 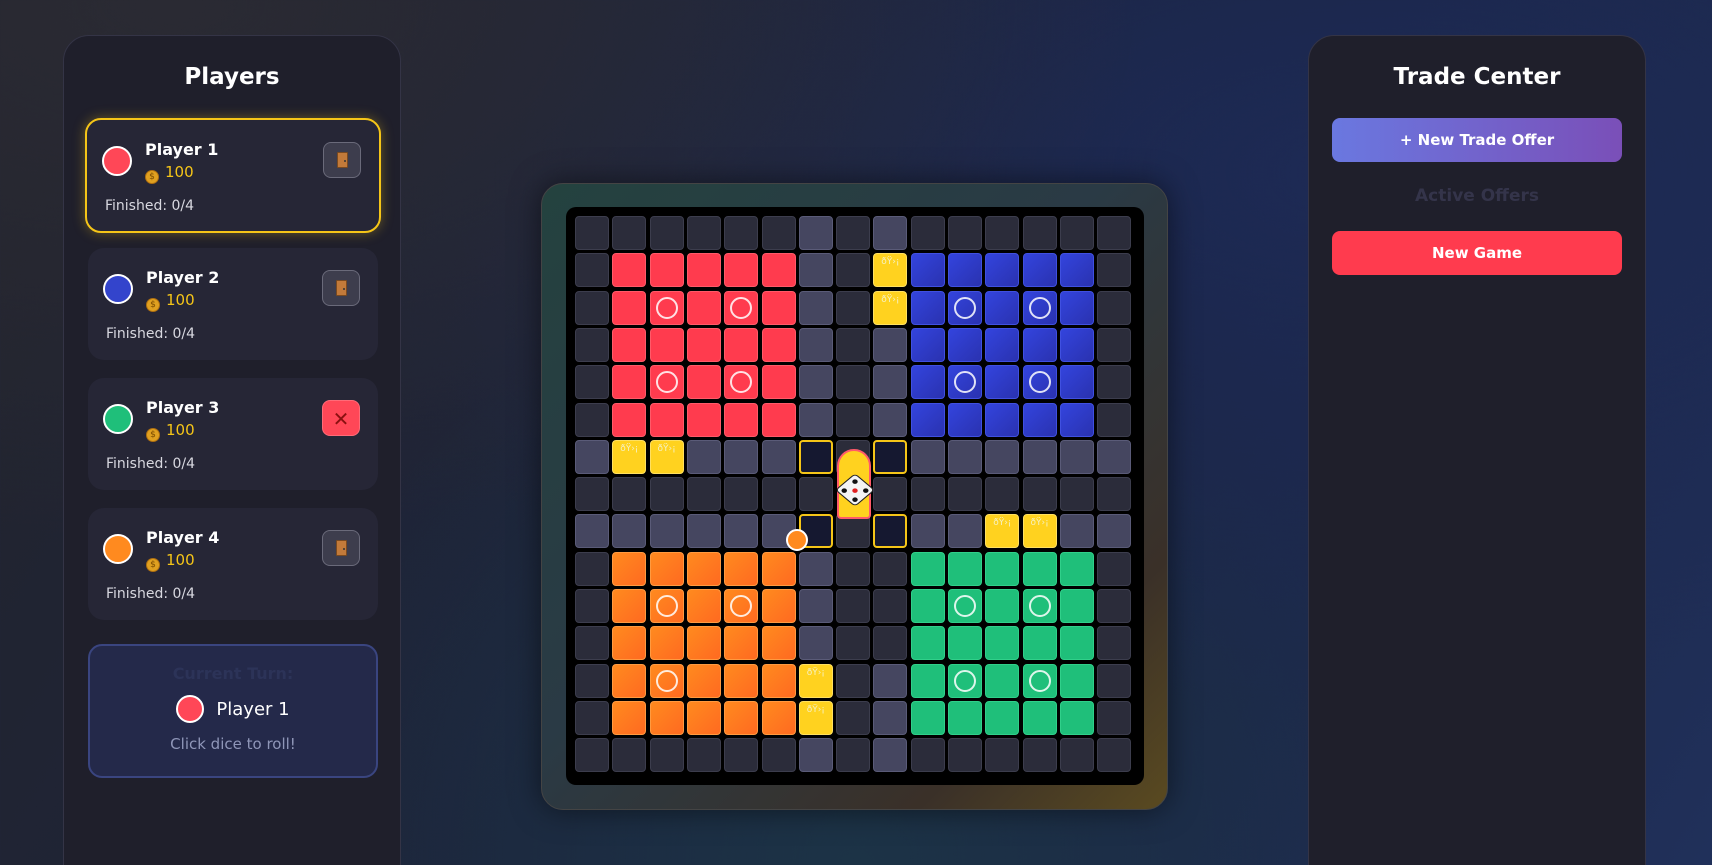 What do you see at coordinates (233, 304) in the screenshot?
I see `player-card-2: Player 2 $100 Finished: 0/4` at bounding box center [233, 304].